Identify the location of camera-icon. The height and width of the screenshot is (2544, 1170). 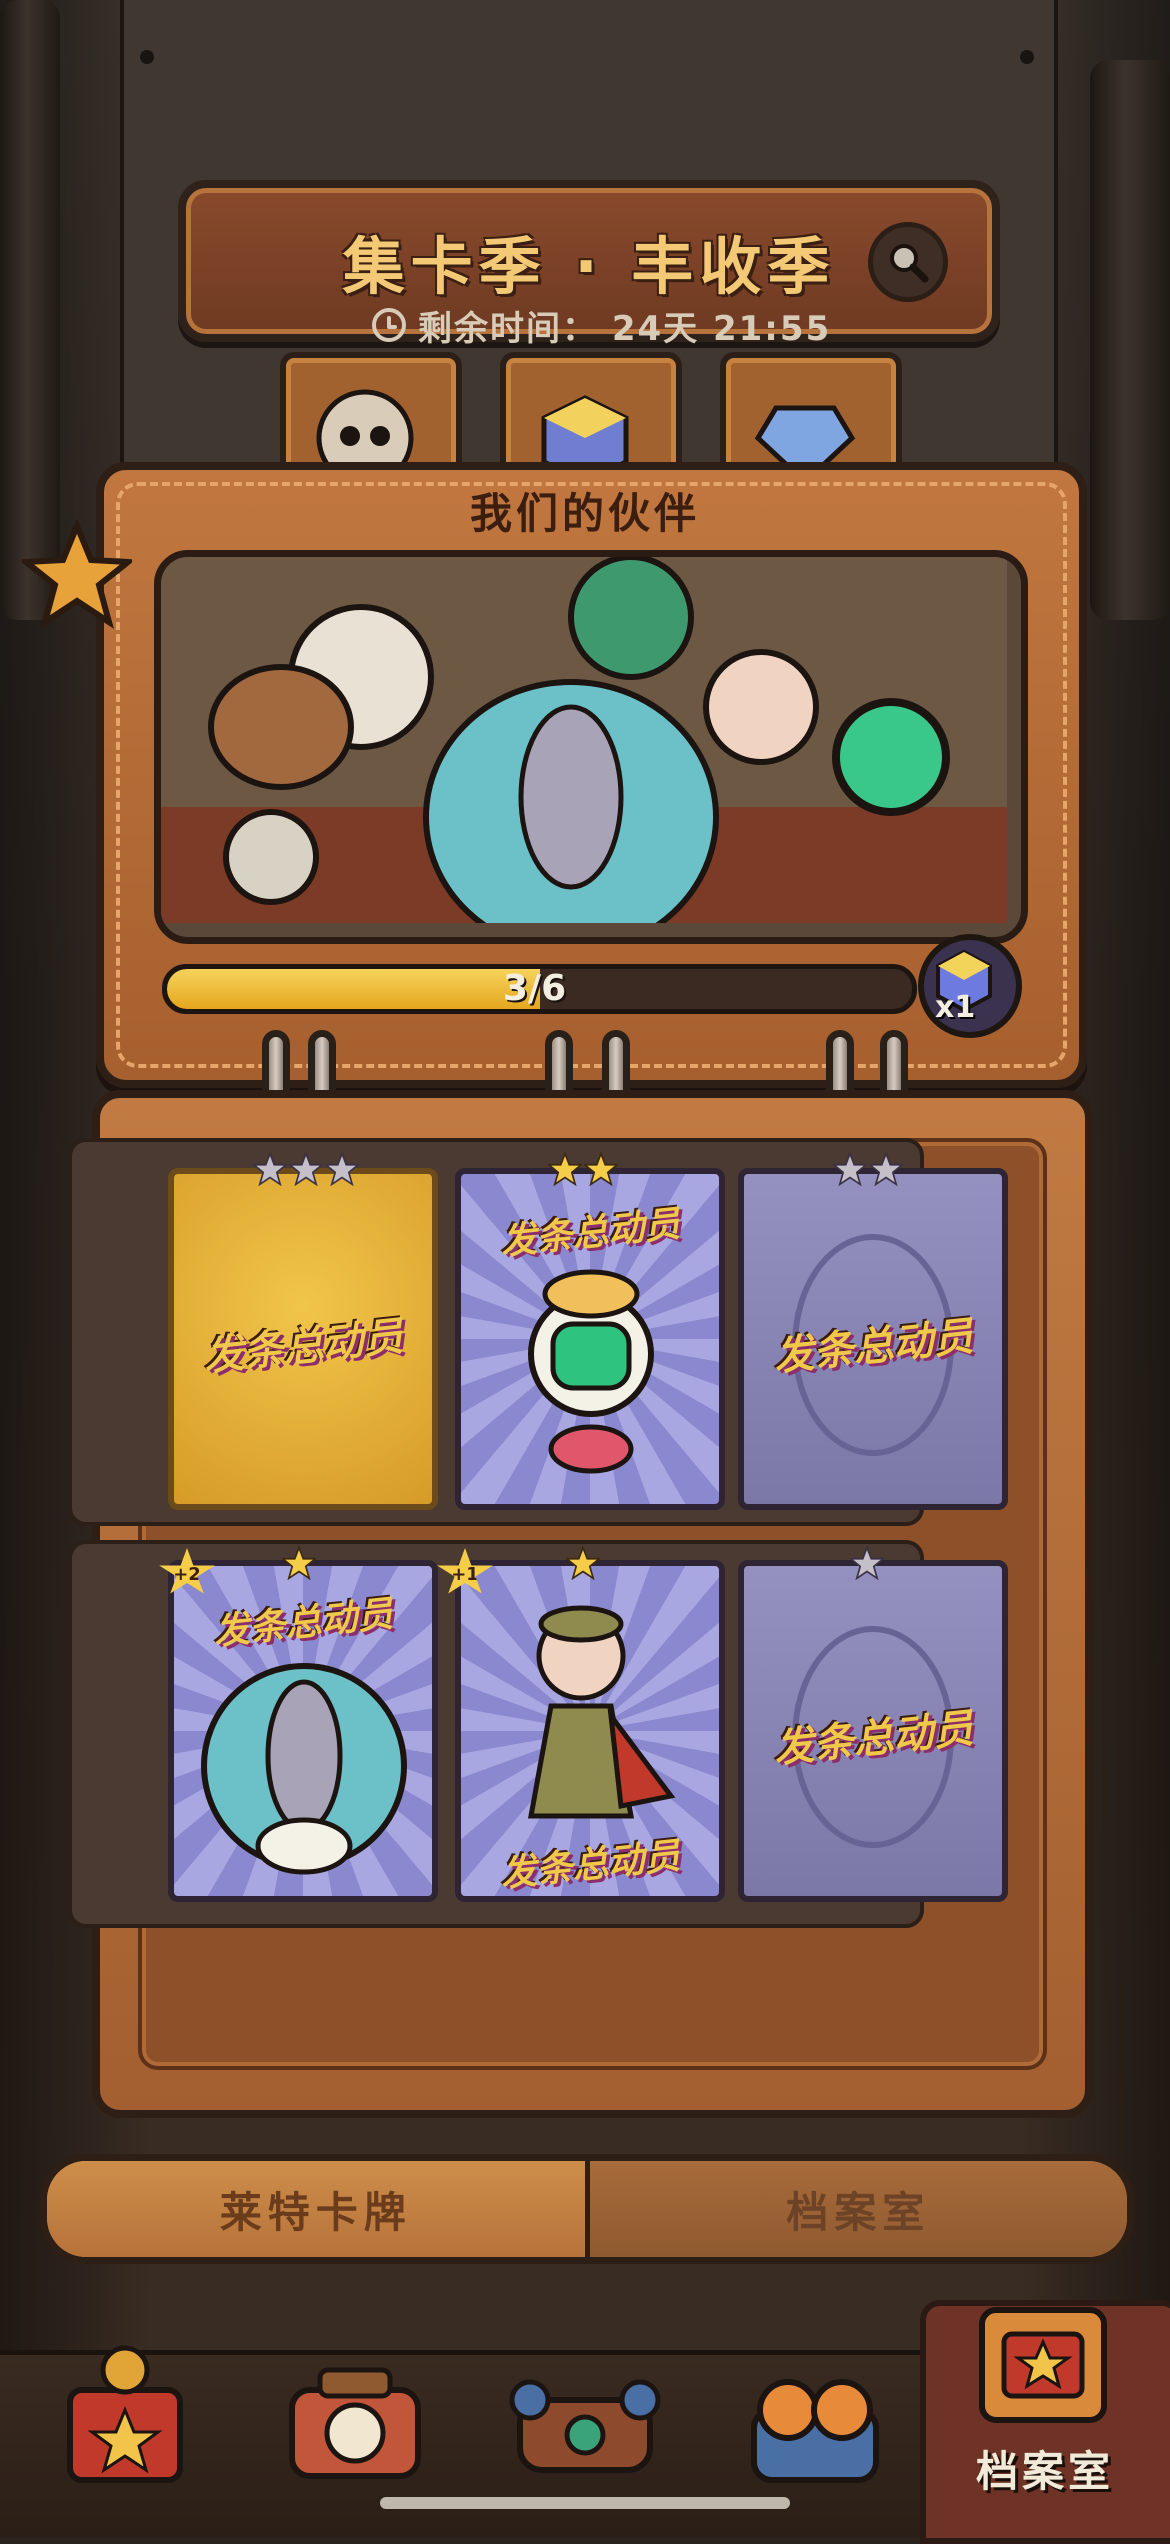
(355, 2423).